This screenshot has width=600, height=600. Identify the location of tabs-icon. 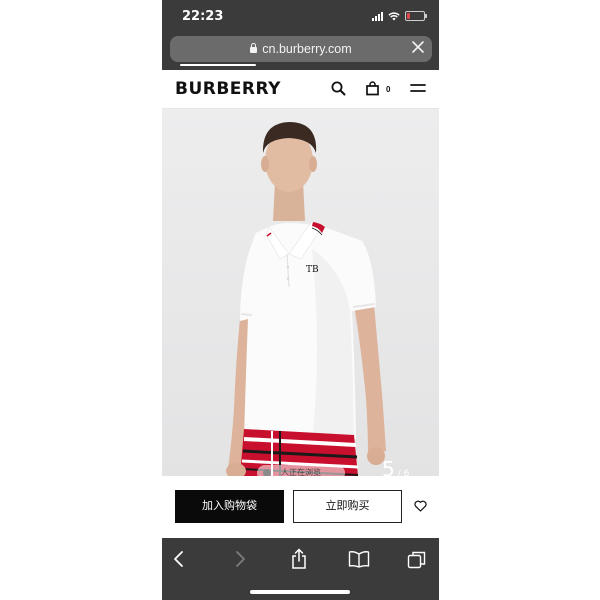
(417, 560).